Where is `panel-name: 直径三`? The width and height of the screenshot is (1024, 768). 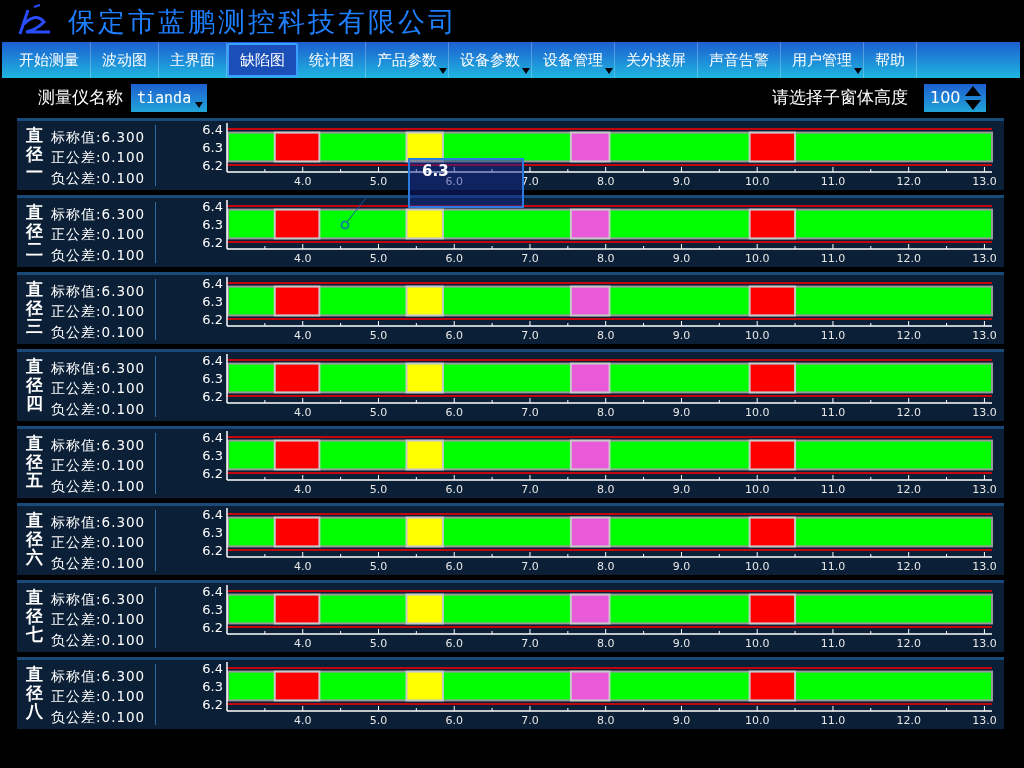
panel-name: 直径三 is located at coordinates (34, 309).